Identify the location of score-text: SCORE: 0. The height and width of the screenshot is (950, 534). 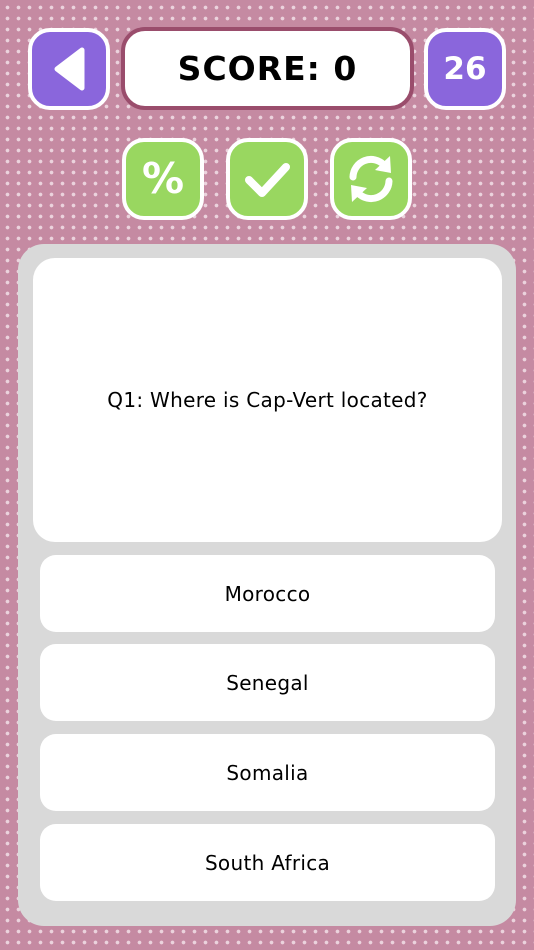
(267, 68).